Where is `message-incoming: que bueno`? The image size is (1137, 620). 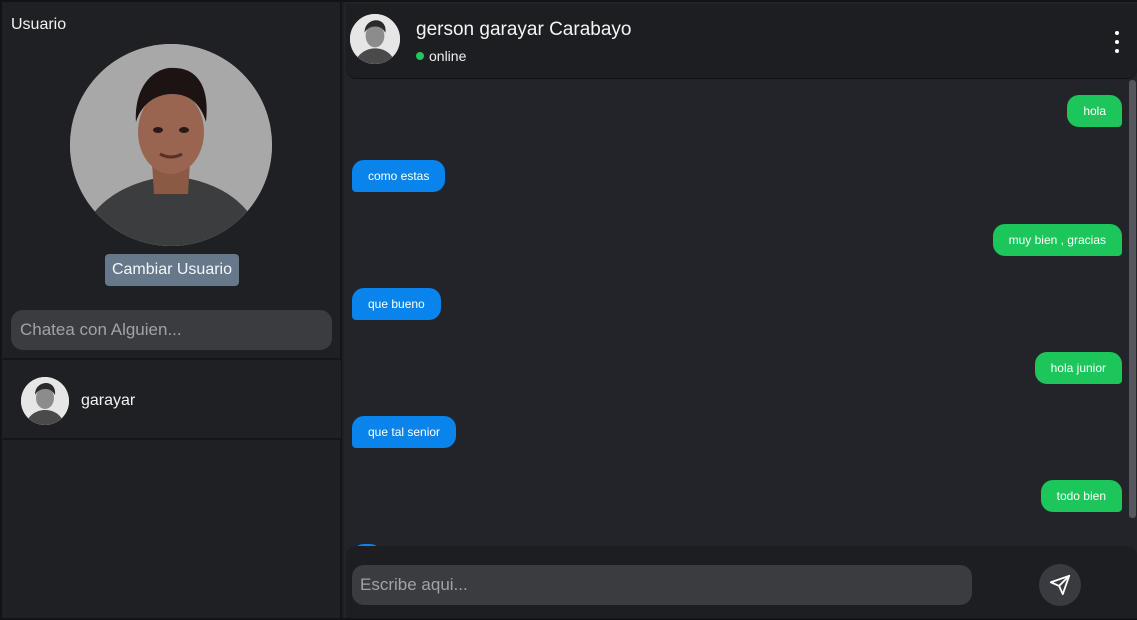 message-incoming: que bueno is located at coordinates (396, 304).